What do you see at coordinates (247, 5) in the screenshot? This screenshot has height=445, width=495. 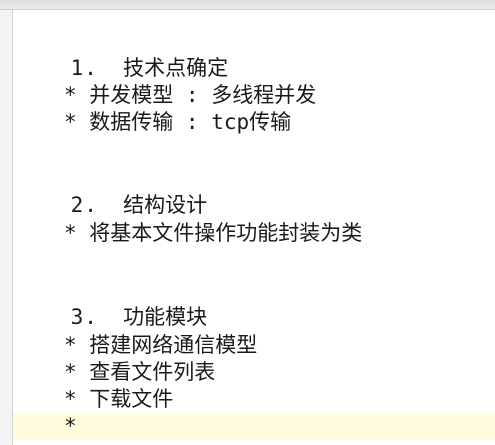 I see `editor-top-bar` at bounding box center [247, 5].